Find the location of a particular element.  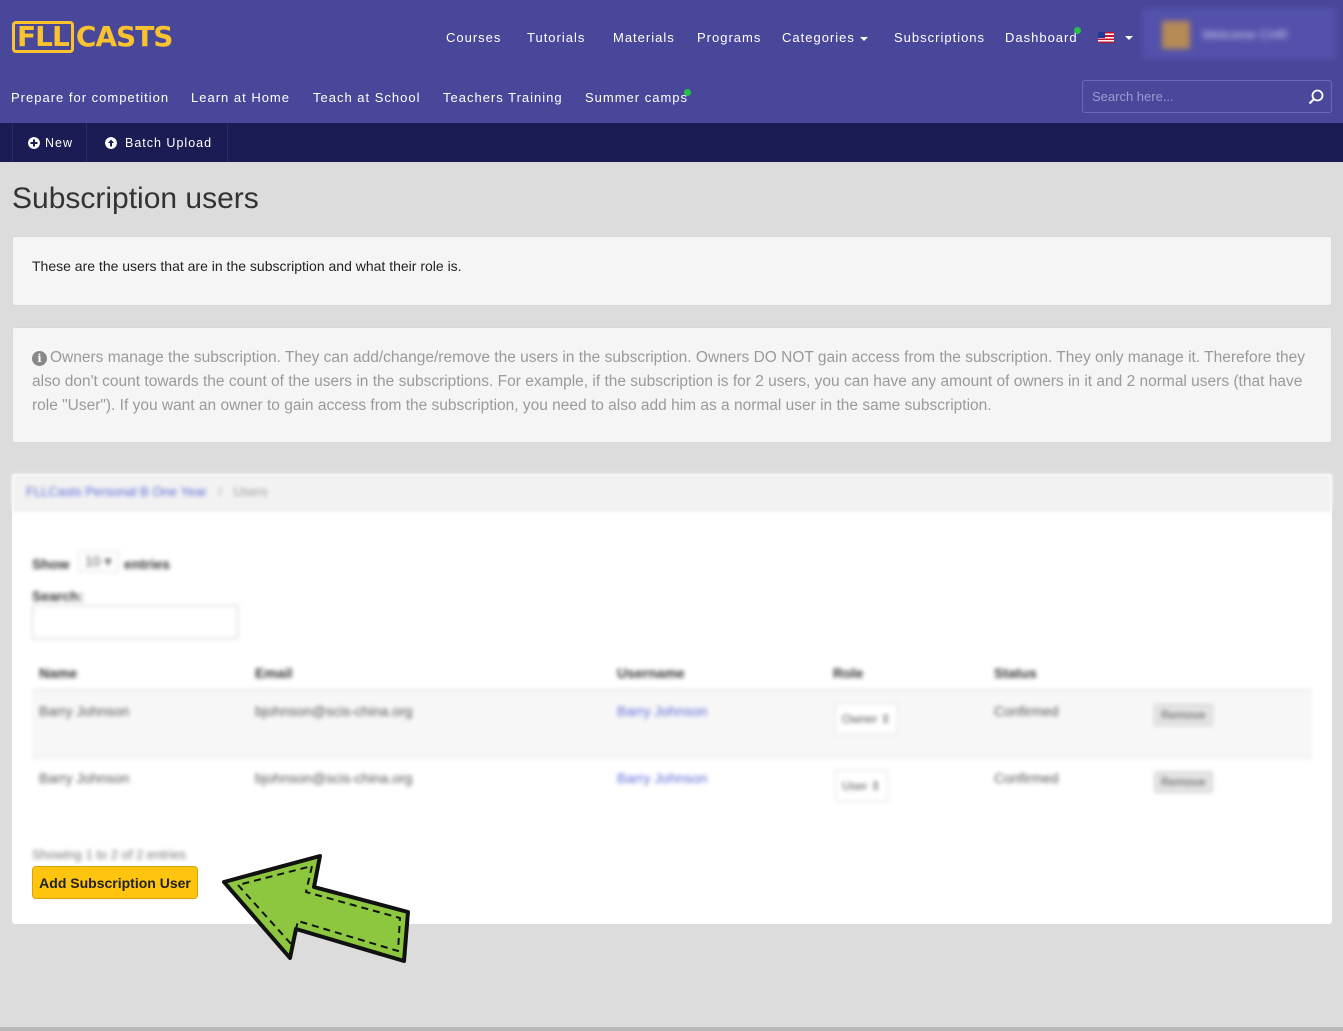

nav-categories: Categories is located at coordinates (825, 37).